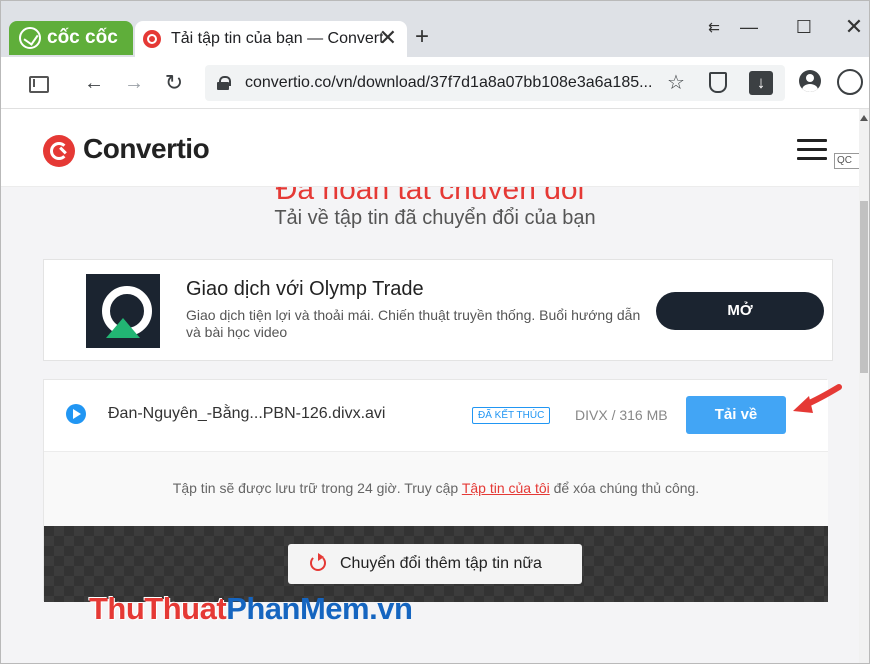 The width and height of the screenshot is (870, 664). I want to click on close-window-button: ✕, so click(854, 27).